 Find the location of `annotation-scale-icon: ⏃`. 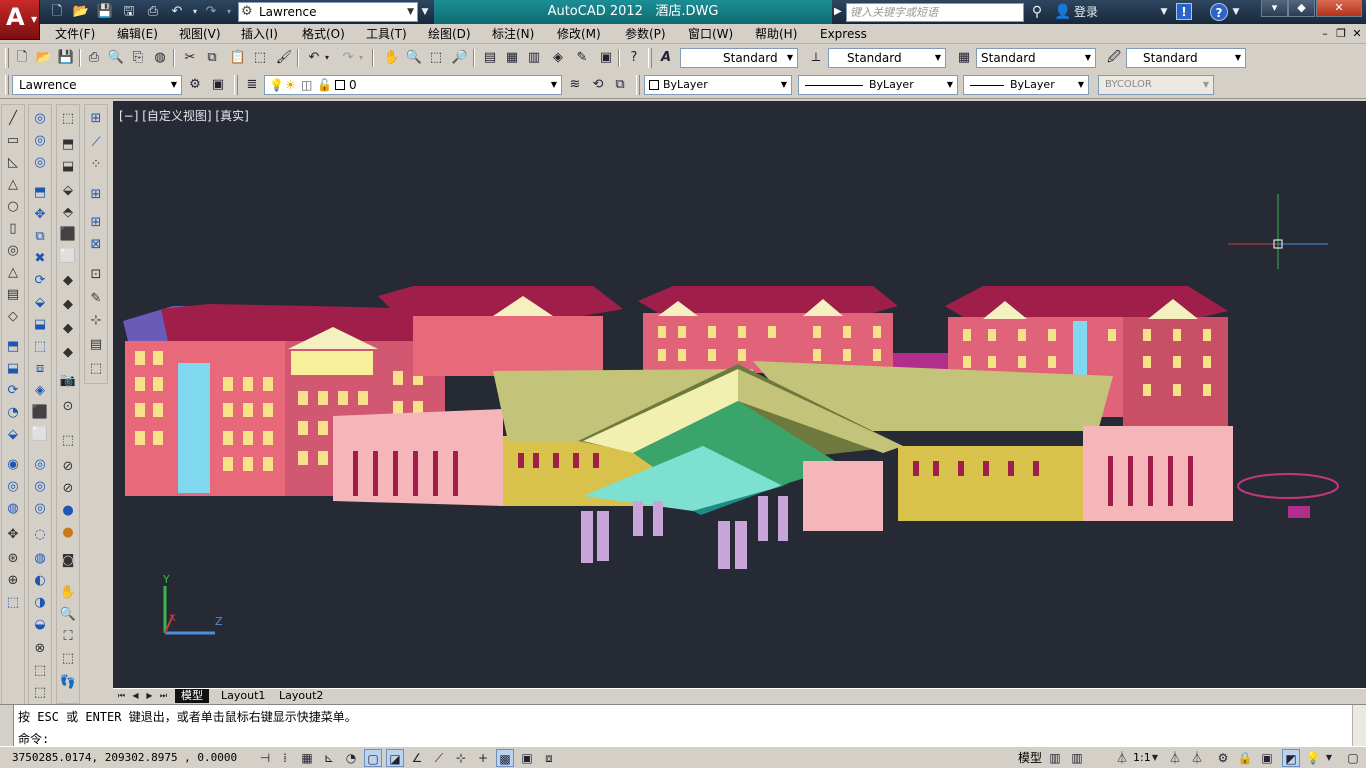

annotation-scale-icon: ⏃ is located at coordinates (1122, 758).